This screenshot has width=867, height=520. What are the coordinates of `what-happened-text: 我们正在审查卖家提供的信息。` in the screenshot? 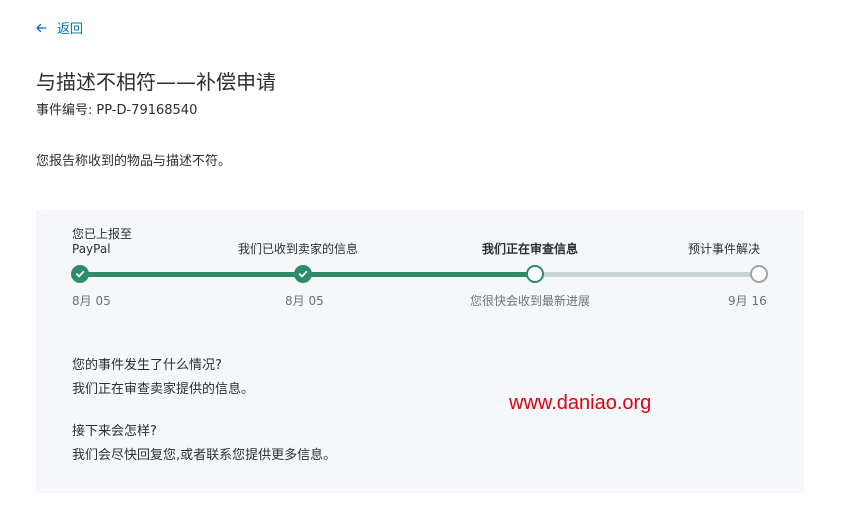 It's located at (163, 389).